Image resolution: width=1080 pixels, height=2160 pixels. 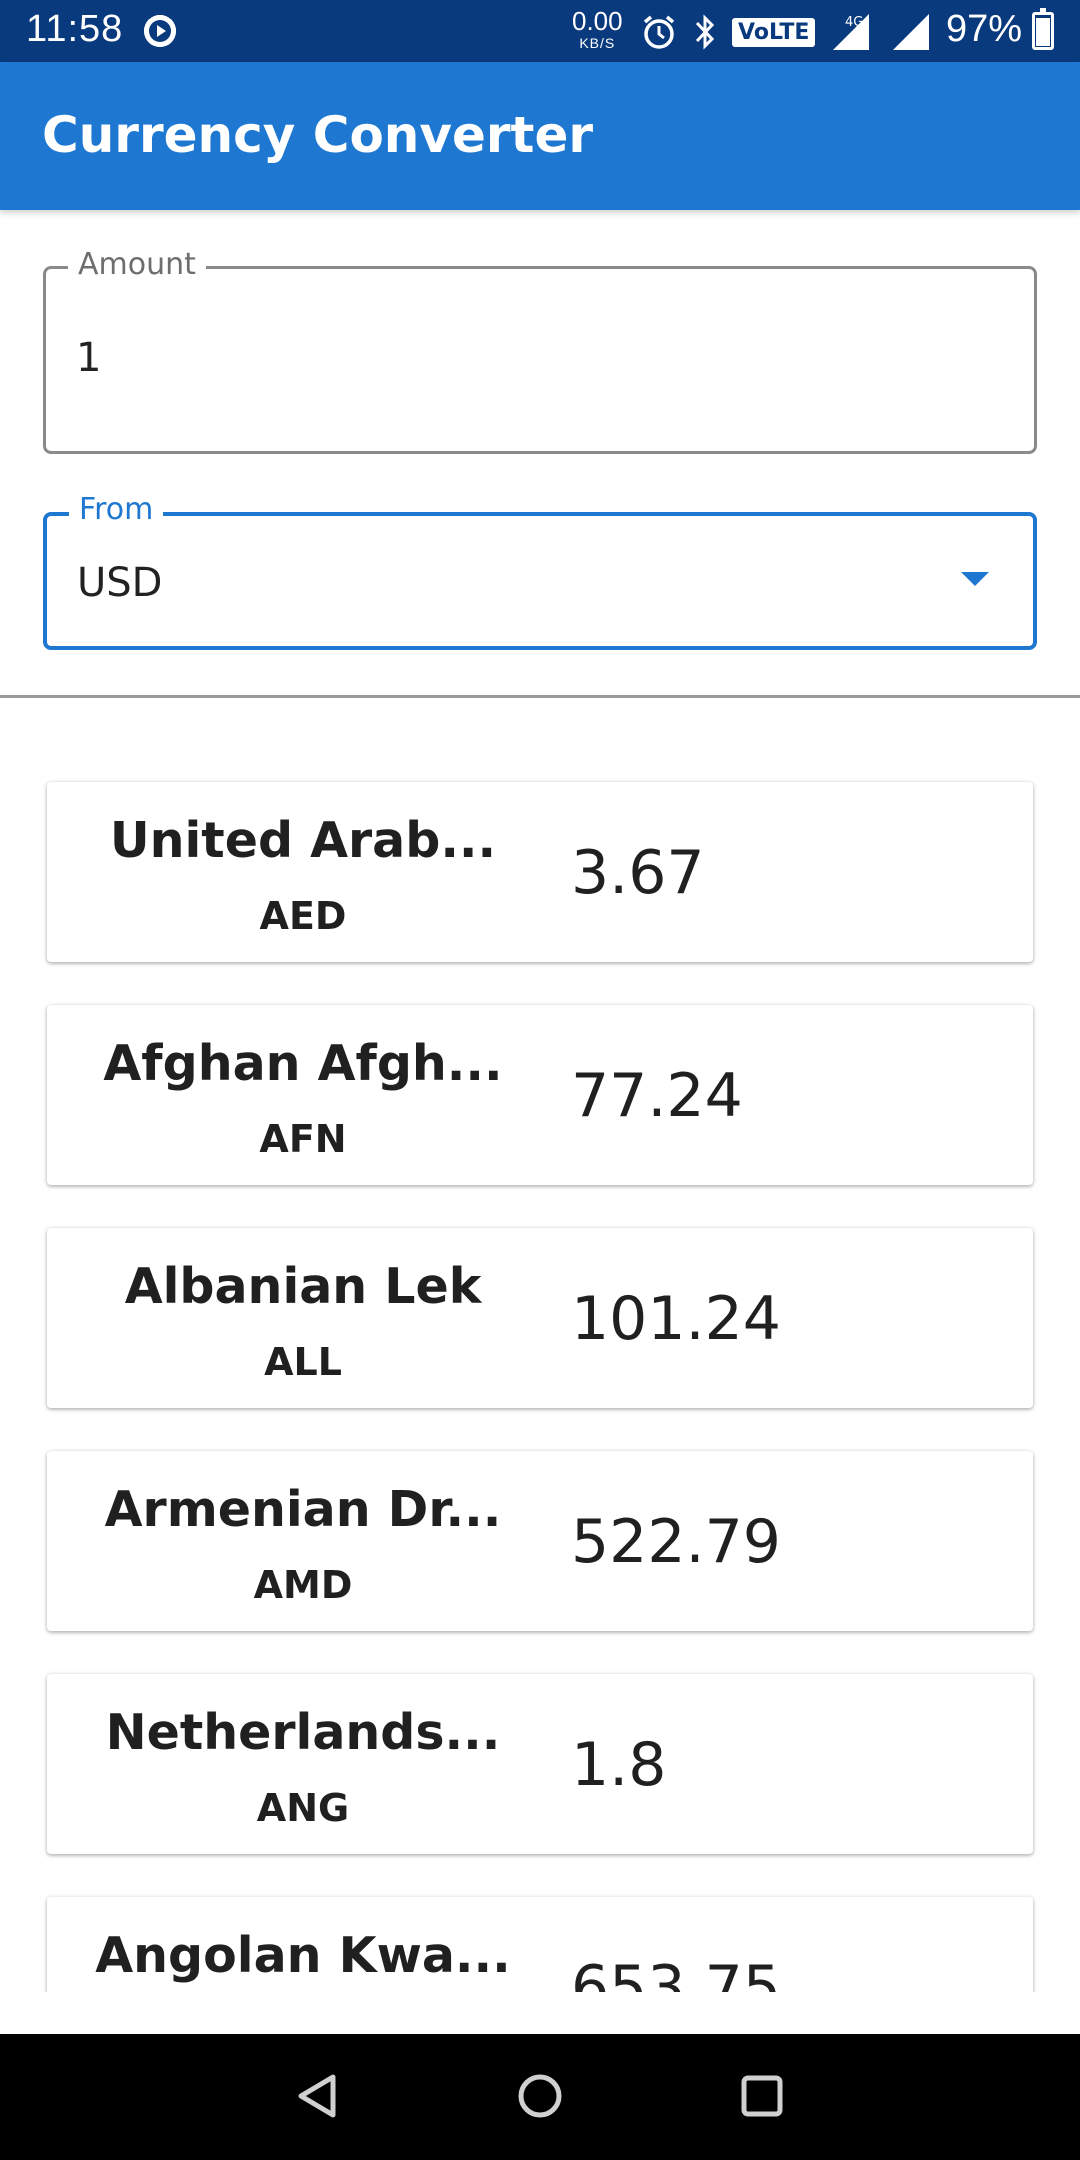 What do you see at coordinates (75, 29) in the screenshot?
I see `status-time: 11:58` at bounding box center [75, 29].